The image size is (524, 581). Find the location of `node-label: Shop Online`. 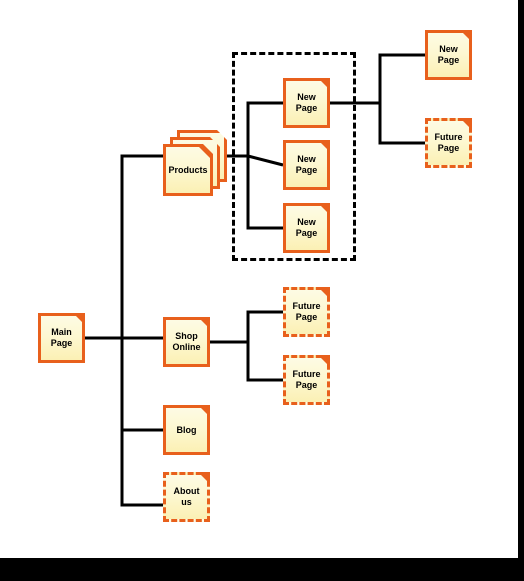

node-label: Shop Online is located at coordinates (186, 341).